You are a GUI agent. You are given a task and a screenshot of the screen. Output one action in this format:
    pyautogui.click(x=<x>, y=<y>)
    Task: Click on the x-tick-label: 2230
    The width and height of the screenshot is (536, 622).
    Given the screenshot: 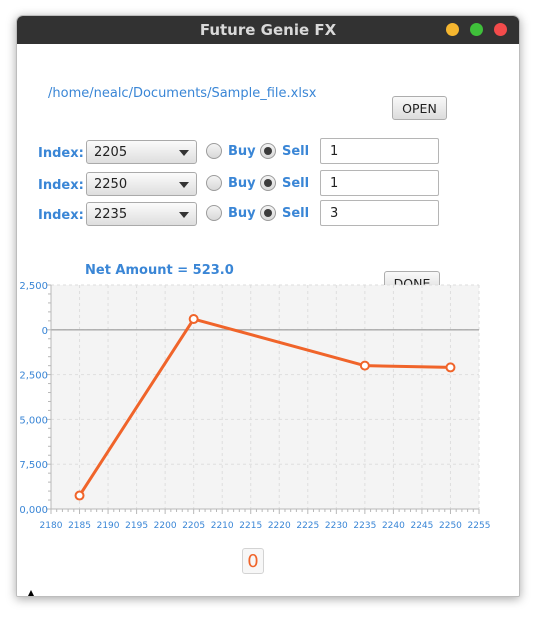 What is the action you would take?
    pyautogui.click(x=336, y=526)
    